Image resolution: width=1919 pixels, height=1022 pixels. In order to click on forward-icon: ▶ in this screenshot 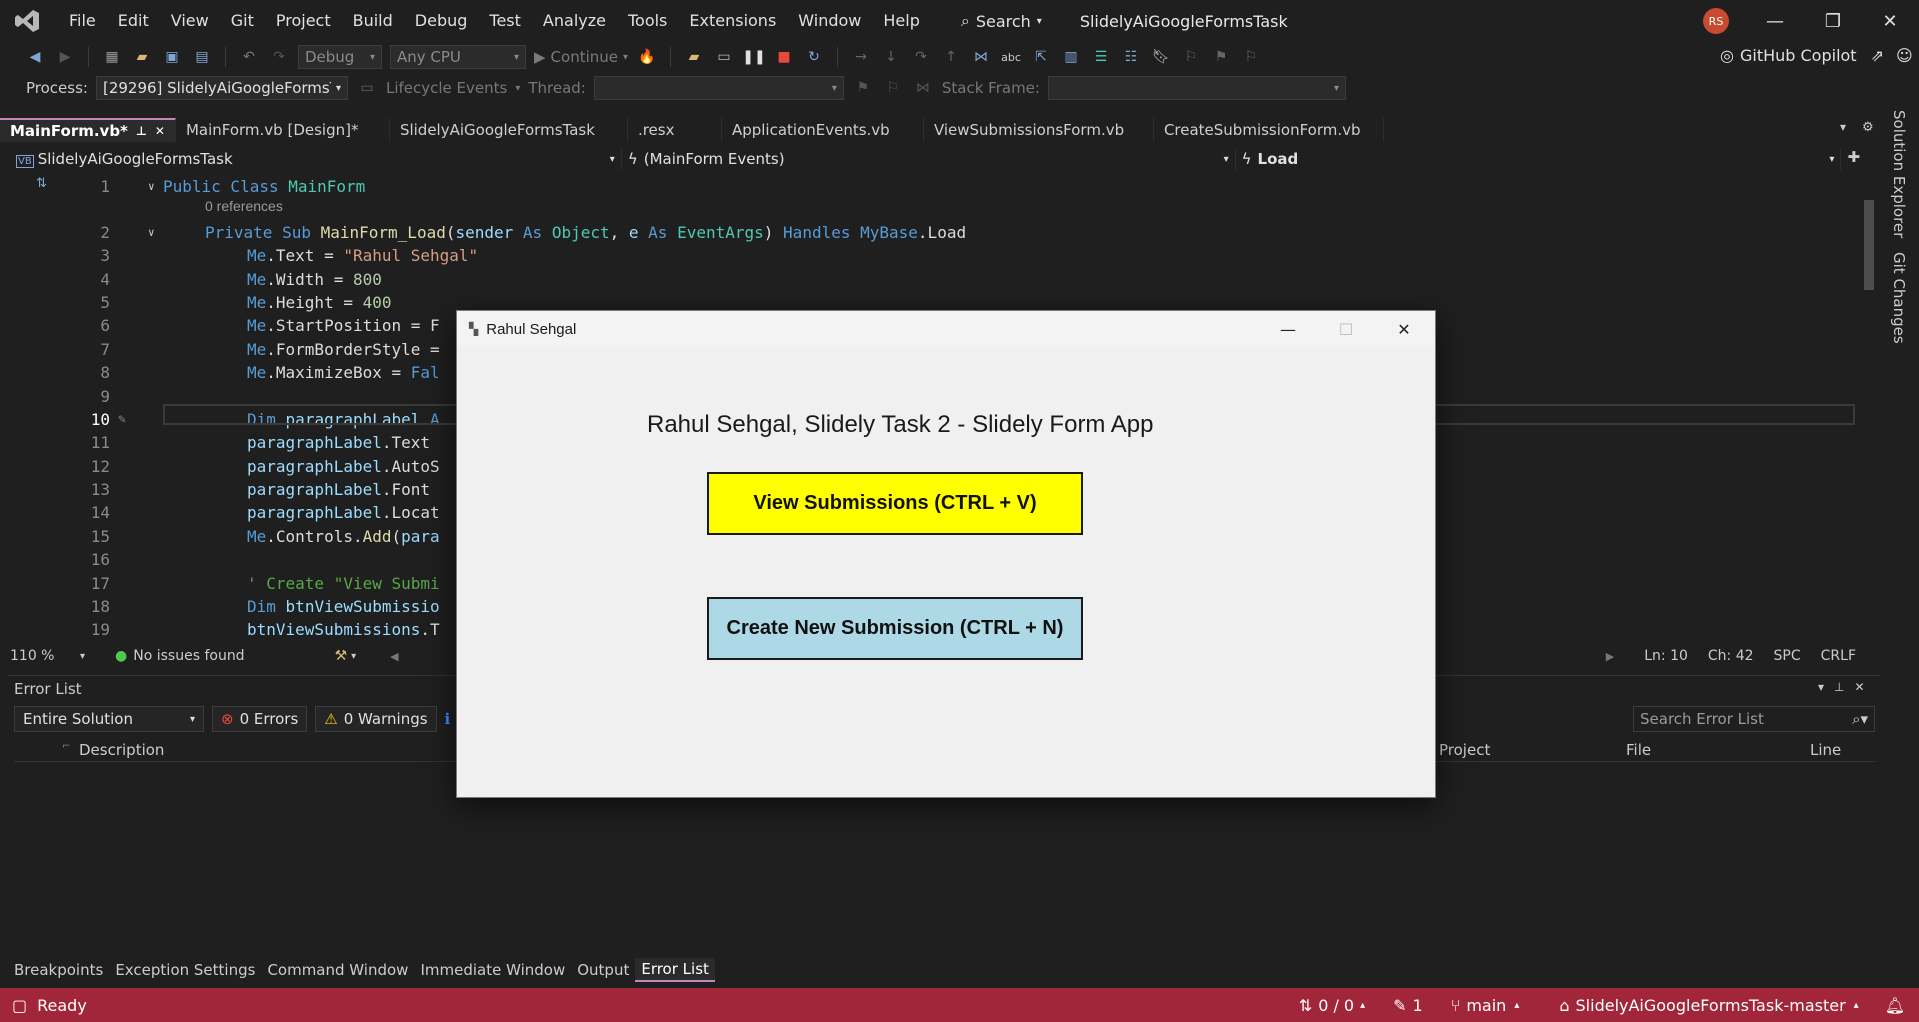, I will do `click(65, 57)`.